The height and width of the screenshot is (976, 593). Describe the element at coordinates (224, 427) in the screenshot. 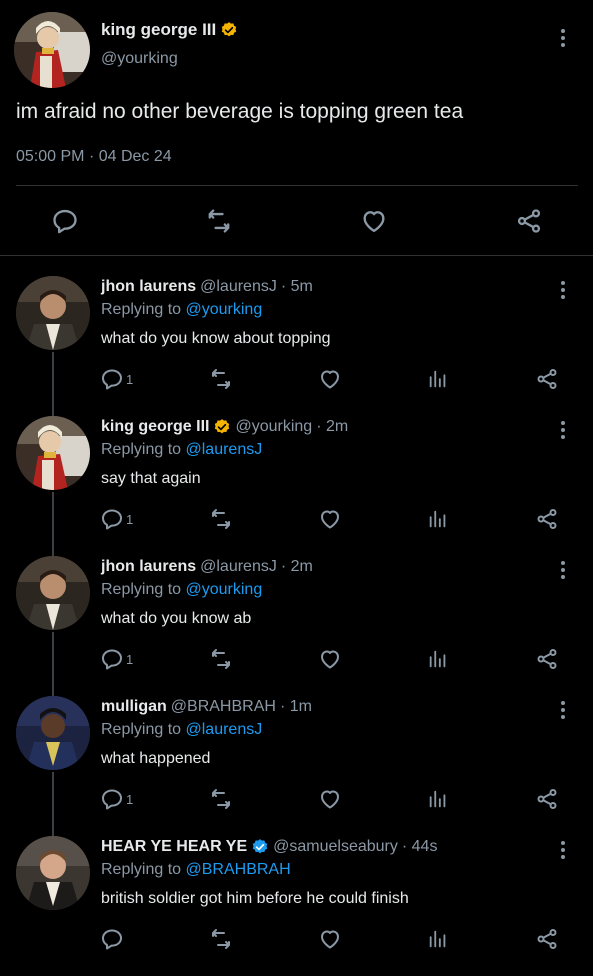

I see `reply-header: king george III @yourking · 2m` at that location.